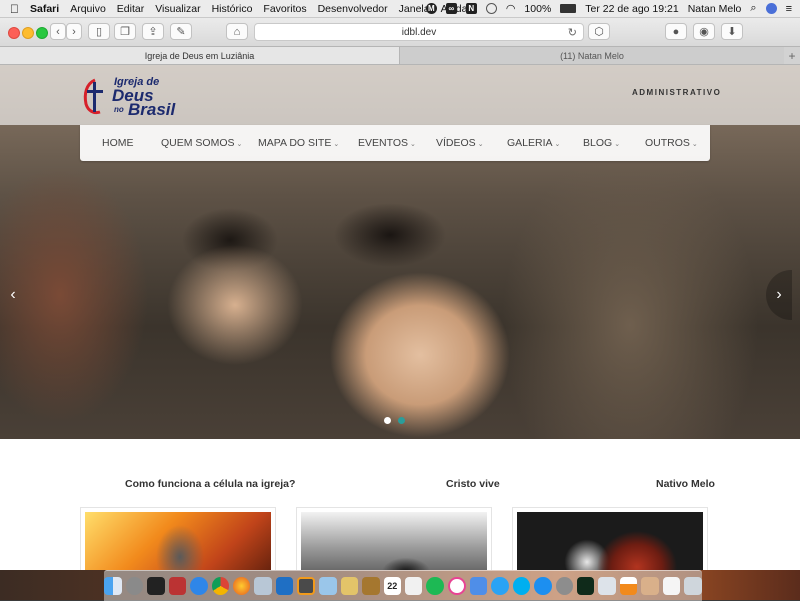 This screenshot has height=601, width=800. Describe the element at coordinates (572, 32) in the screenshot. I see `reload-icon: ↻` at that location.